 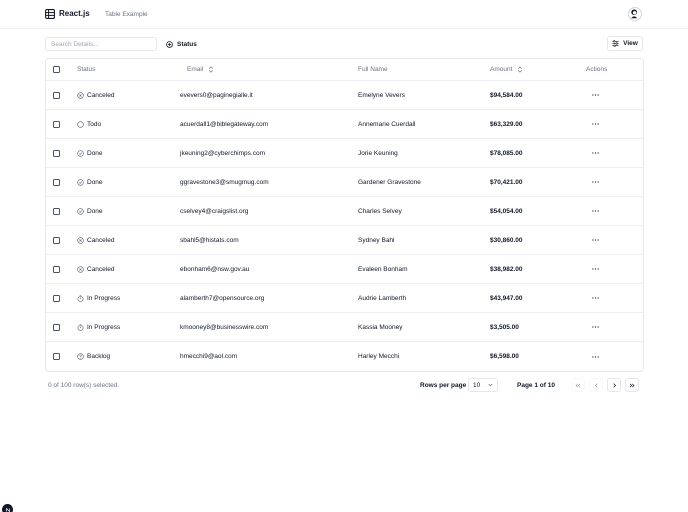 What do you see at coordinates (209, 356) in the screenshot?
I see `email-cell: hmecchi9@aol.com` at bounding box center [209, 356].